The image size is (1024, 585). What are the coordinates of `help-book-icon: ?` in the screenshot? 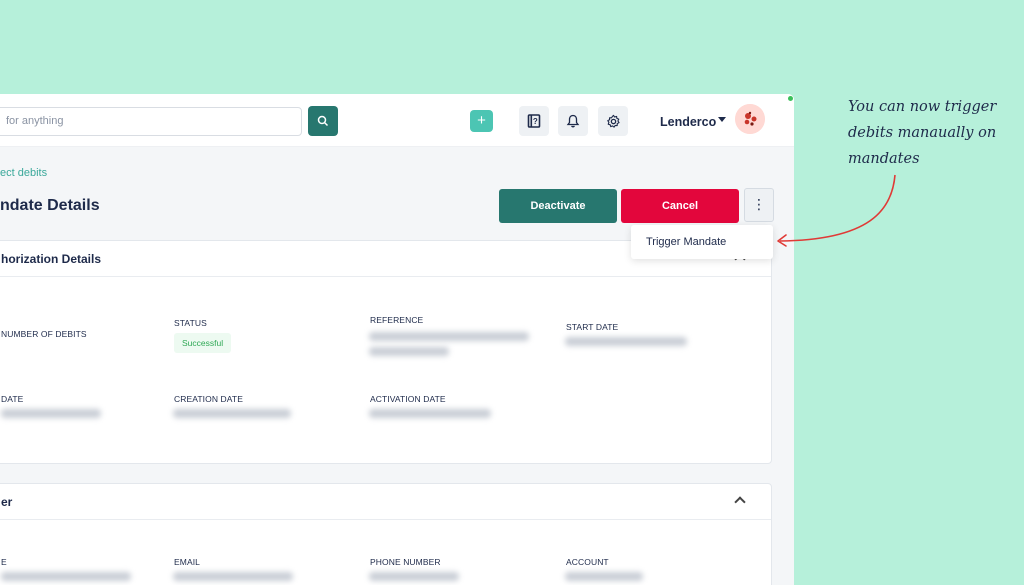 It's located at (534, 121).